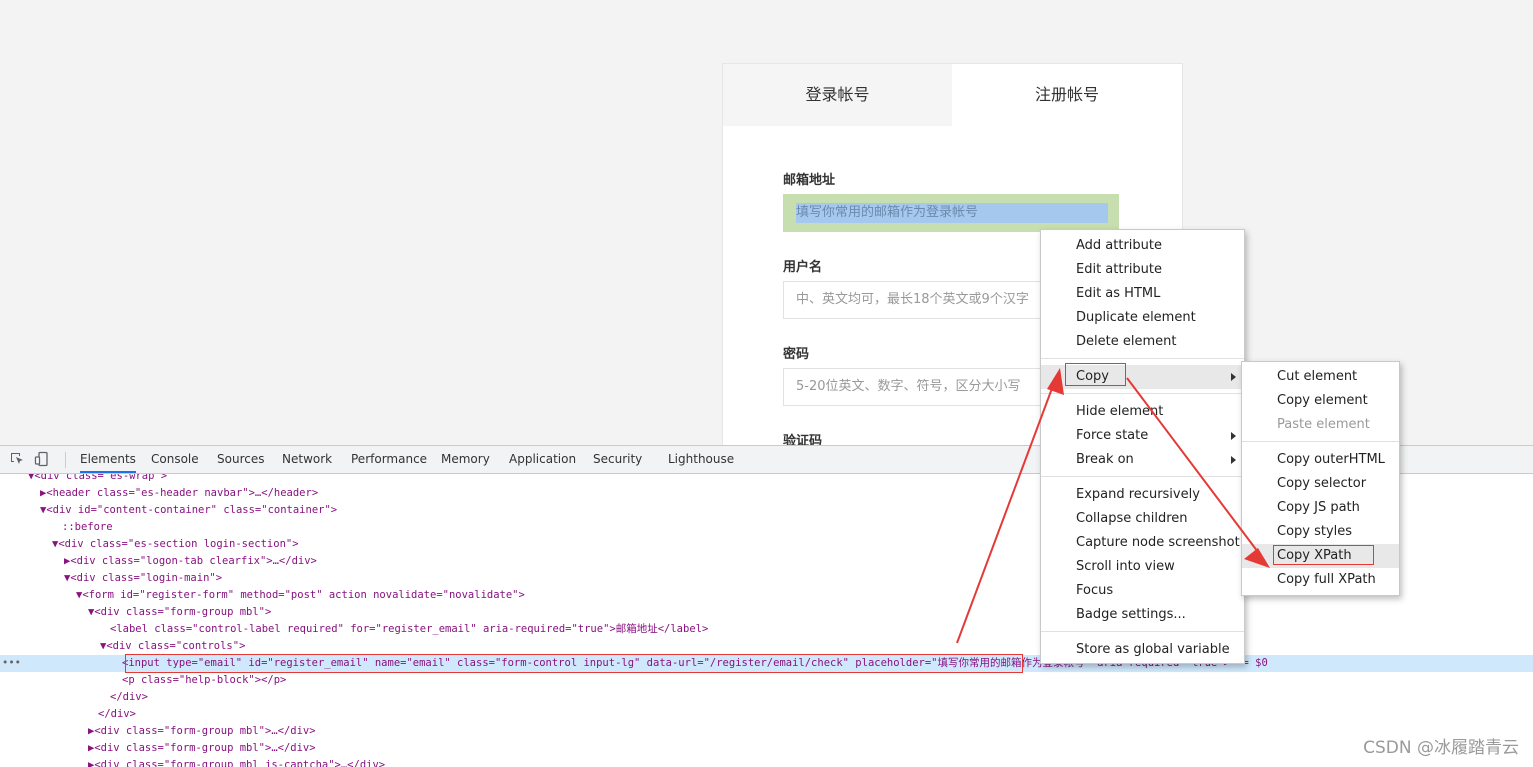 The image size is (1533, 767). I want to click on watermark: CSDN @冰履踏青云, so click(1441, 748).